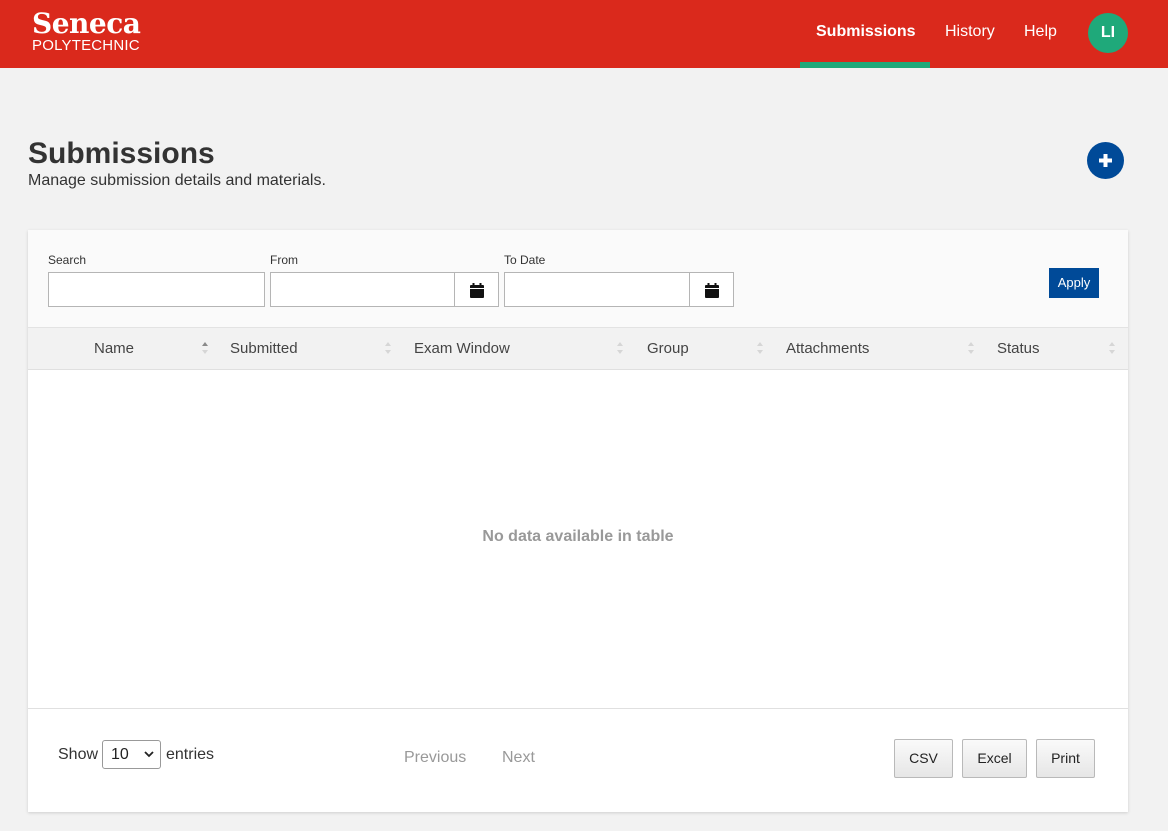 The width and height of the screenshot is (1168, 831). What do you see at coordinates (865, 65) in the screenshot?
I see `active-nav-indicator` at bounding box center [865, 65].